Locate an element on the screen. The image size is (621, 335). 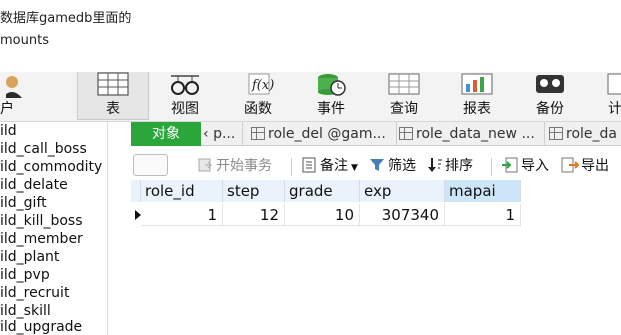
event-clock-icon is located at coordinates (332, 85).